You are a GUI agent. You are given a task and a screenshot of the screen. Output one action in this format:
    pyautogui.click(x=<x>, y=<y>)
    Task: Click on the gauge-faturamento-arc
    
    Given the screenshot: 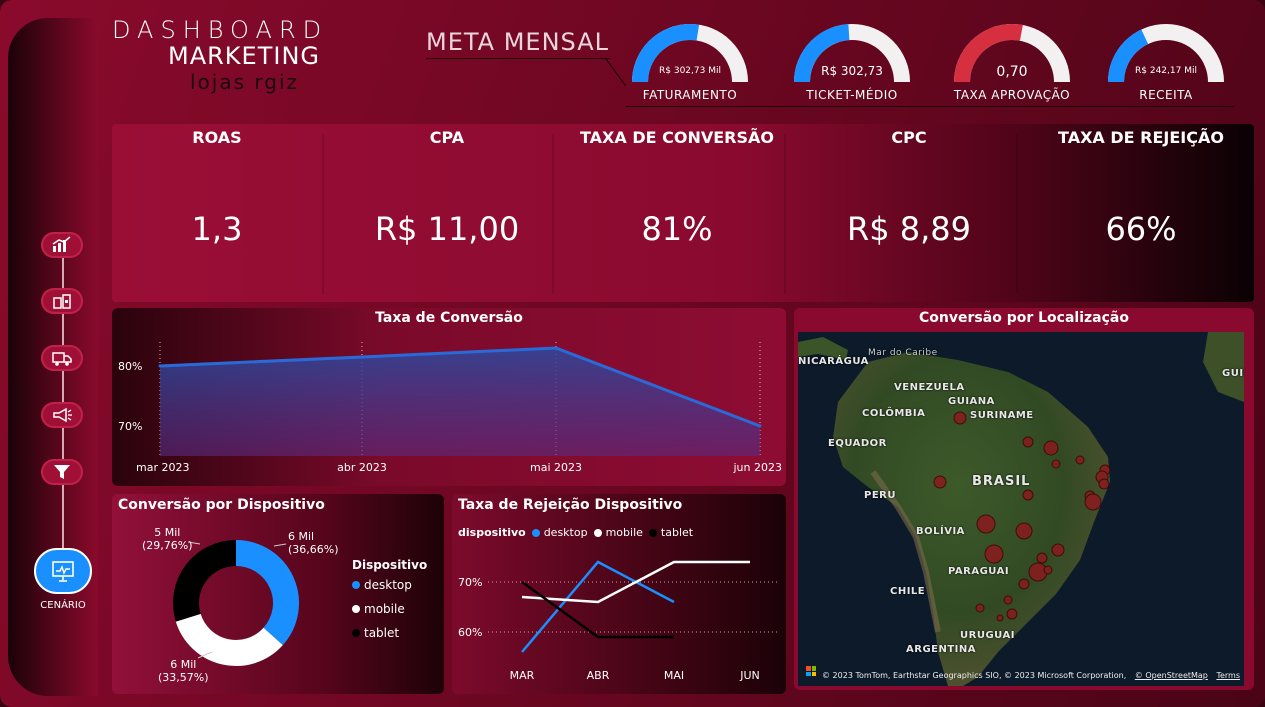 What is the action you would take?
    pyautogui.click(x=690, y=53)
    